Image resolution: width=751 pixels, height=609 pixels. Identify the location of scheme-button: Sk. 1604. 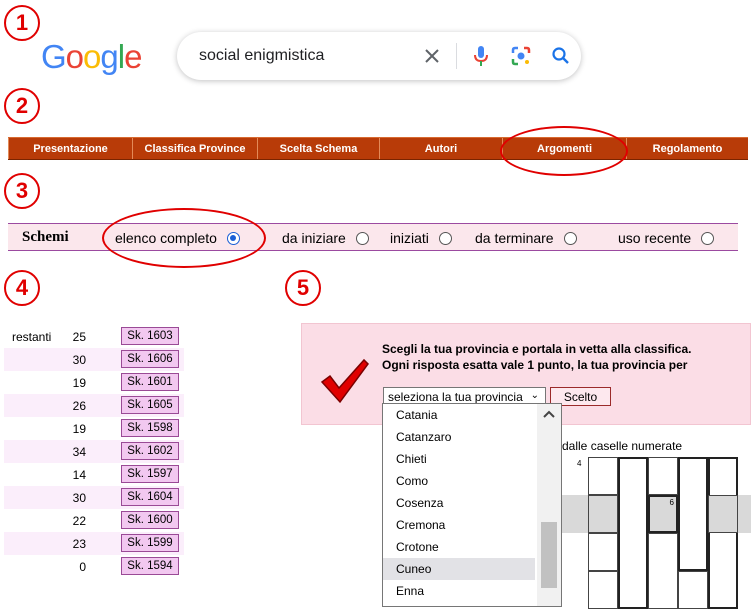
(150, 497).